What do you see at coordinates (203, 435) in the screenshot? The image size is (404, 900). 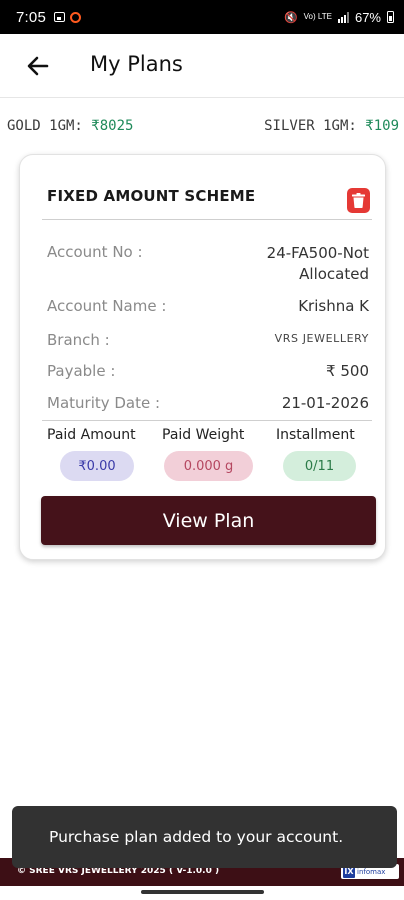 I see `paid-weight-label: Paid Weight` at bounding box center [203, 435].